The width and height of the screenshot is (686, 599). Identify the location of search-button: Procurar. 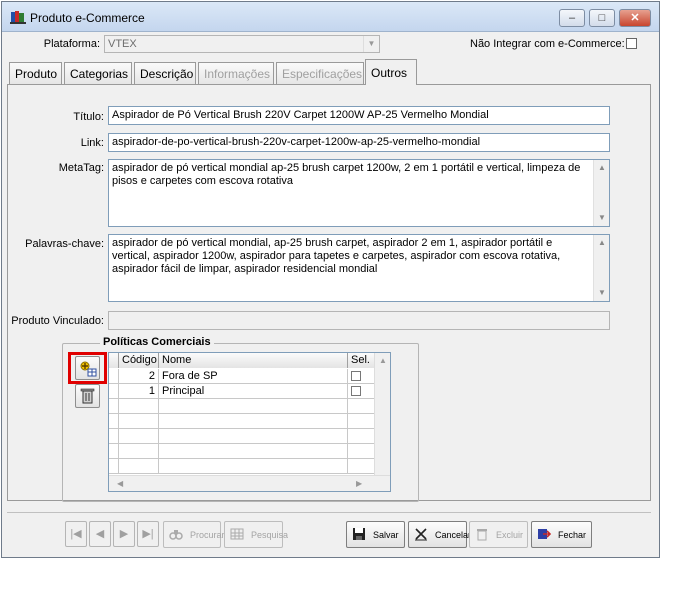
(194, 534).